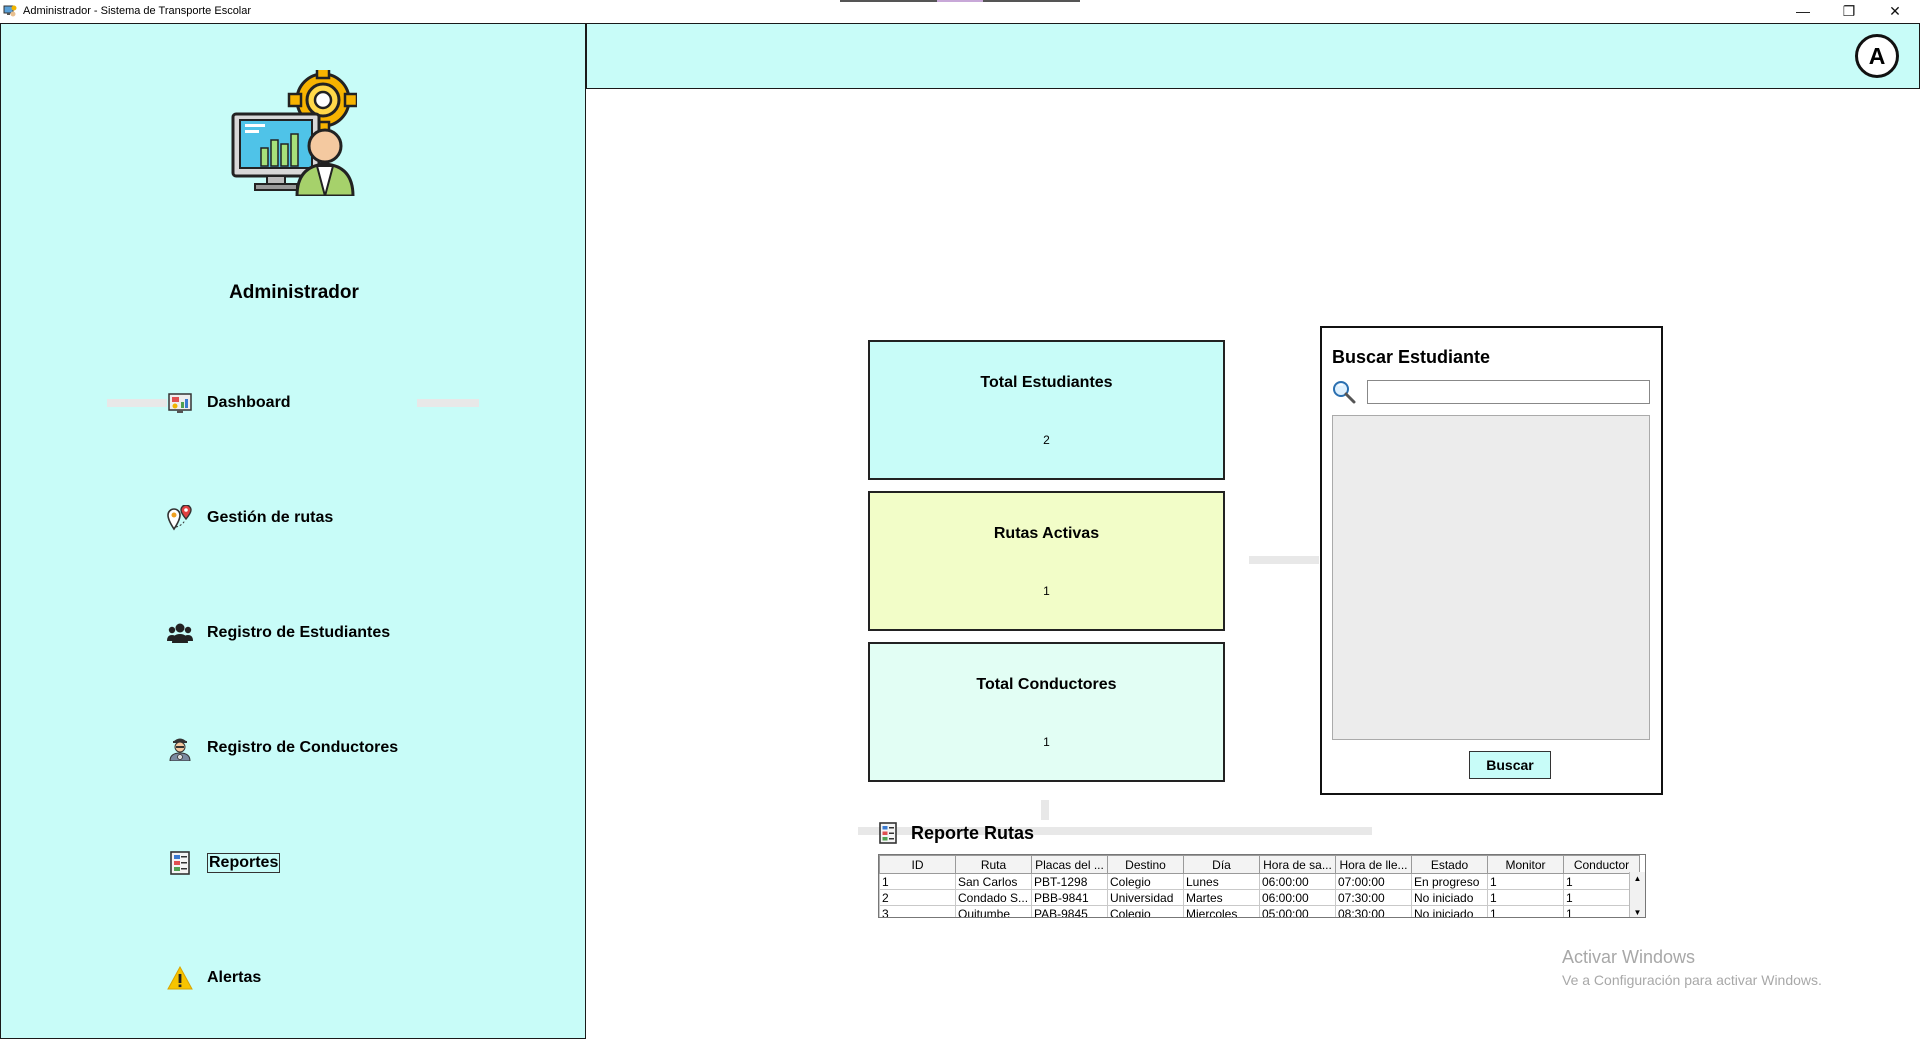 Image resolution: width=1920 pixels, height=1040 pixels. I want to click on sidebar-item-label: Alertas, so click(234, 977).